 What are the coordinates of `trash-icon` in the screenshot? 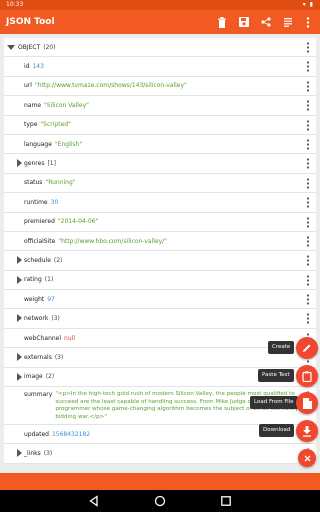 It's located at (222, 22).